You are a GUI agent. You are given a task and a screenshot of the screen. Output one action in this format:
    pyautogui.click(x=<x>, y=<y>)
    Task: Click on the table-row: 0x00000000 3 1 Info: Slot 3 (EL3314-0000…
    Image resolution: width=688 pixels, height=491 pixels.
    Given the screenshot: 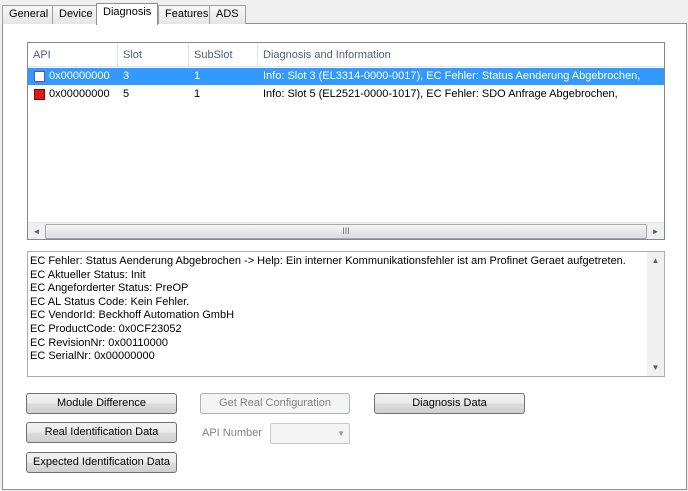 What is the action you would take?
    pyautogui.click(x=346, y=76)
    